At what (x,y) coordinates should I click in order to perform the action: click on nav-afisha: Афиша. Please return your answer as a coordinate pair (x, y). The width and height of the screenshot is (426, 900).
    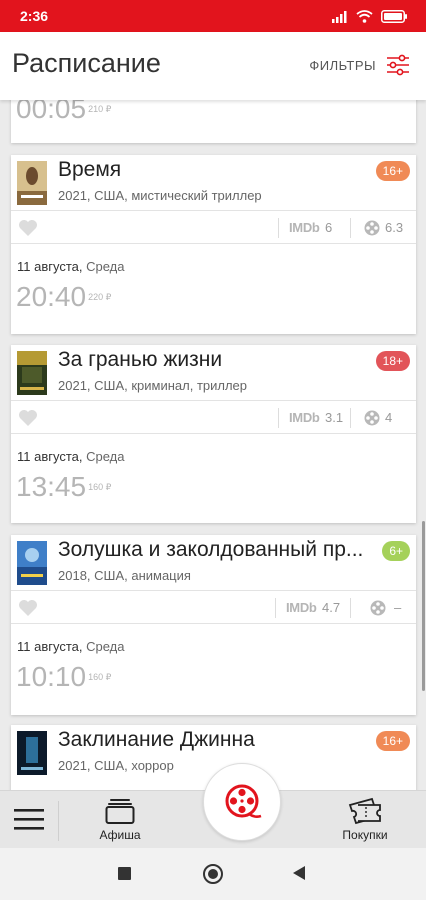
    Looking at the image, I should click on (120, 819).